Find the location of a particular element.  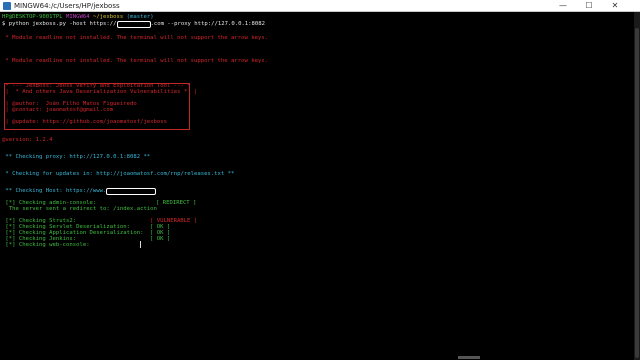

prompt-env: MINGW64 is located at coordinates (78, 17).